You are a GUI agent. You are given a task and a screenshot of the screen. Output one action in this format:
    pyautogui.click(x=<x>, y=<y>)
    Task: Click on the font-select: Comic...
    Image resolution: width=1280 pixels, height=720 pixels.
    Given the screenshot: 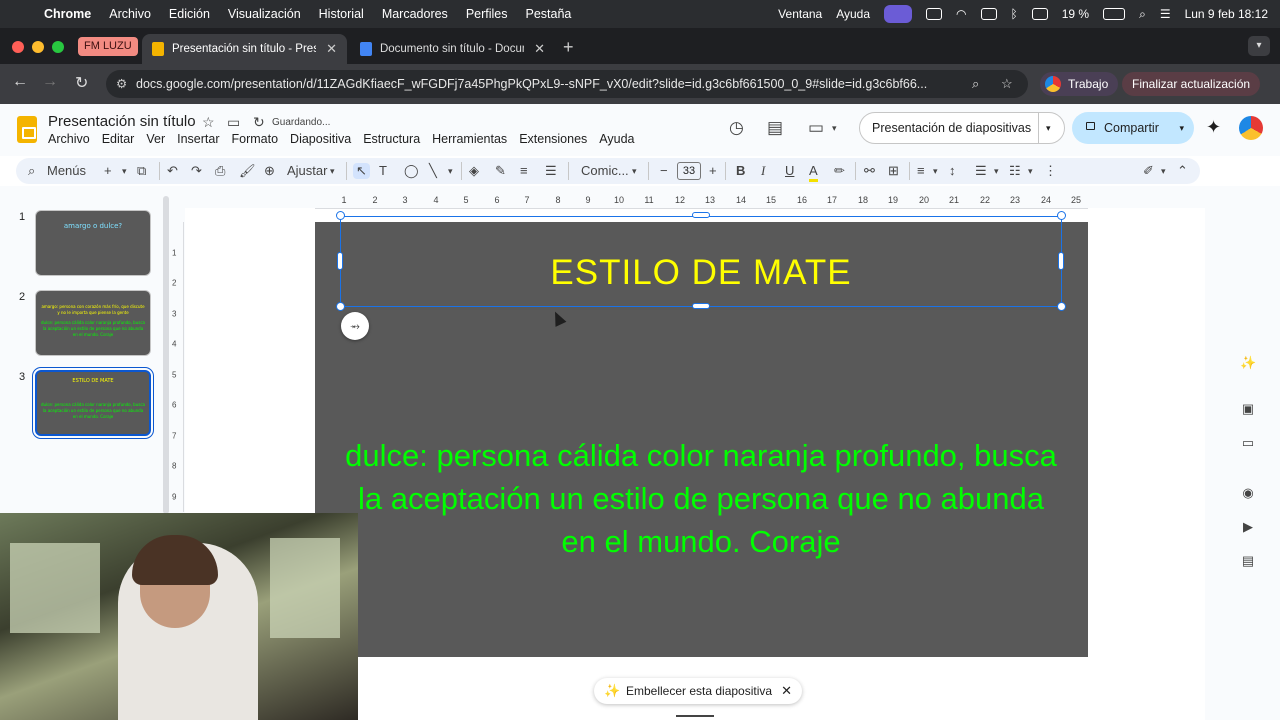 What is the action you would take?
    pyautogui.click(x=605, y=171)
    